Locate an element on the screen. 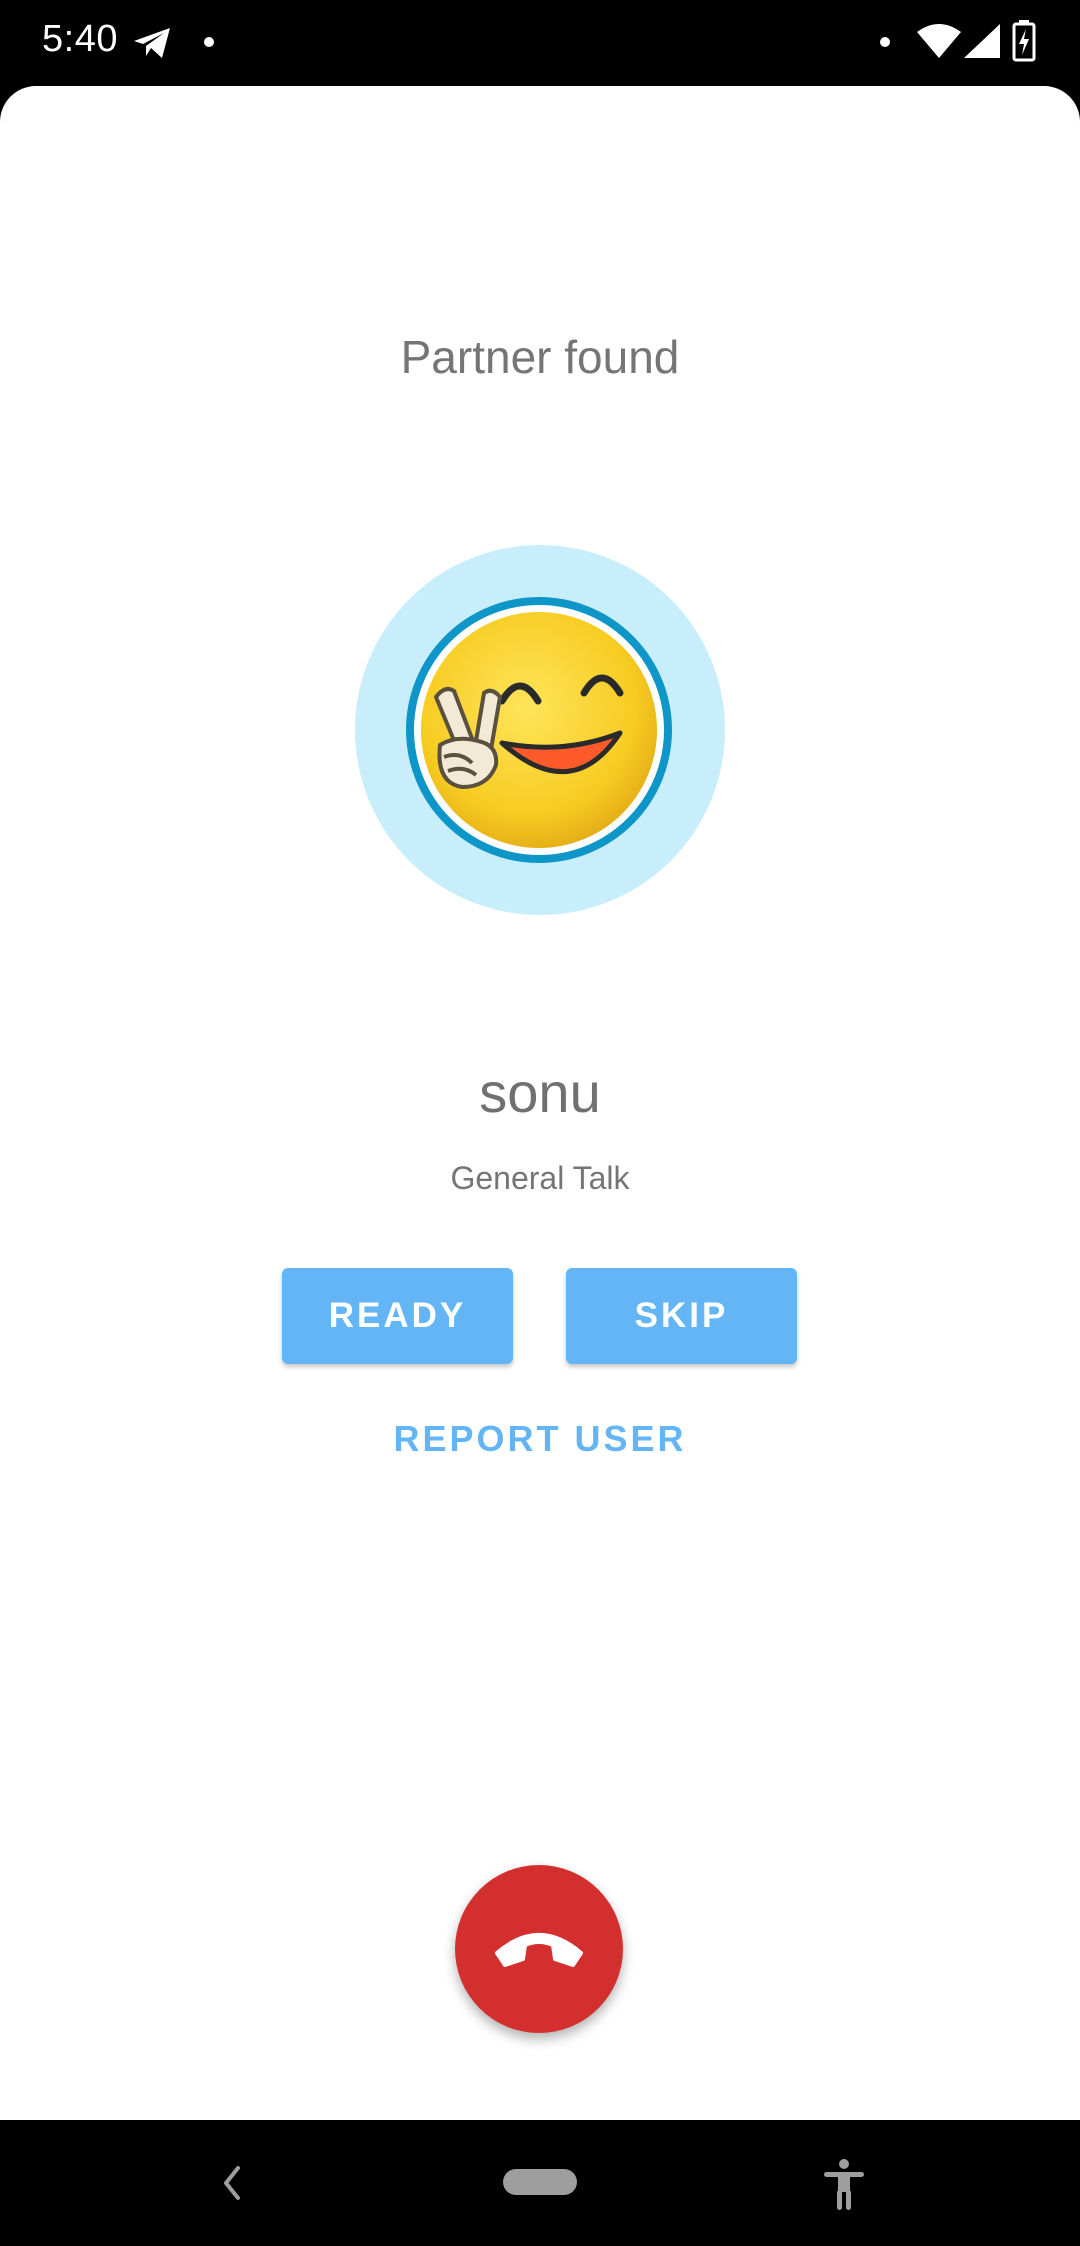 The height and width of the screenshot is (2246, 1080). ready-button: READY is located at coordinates (397, 1316).